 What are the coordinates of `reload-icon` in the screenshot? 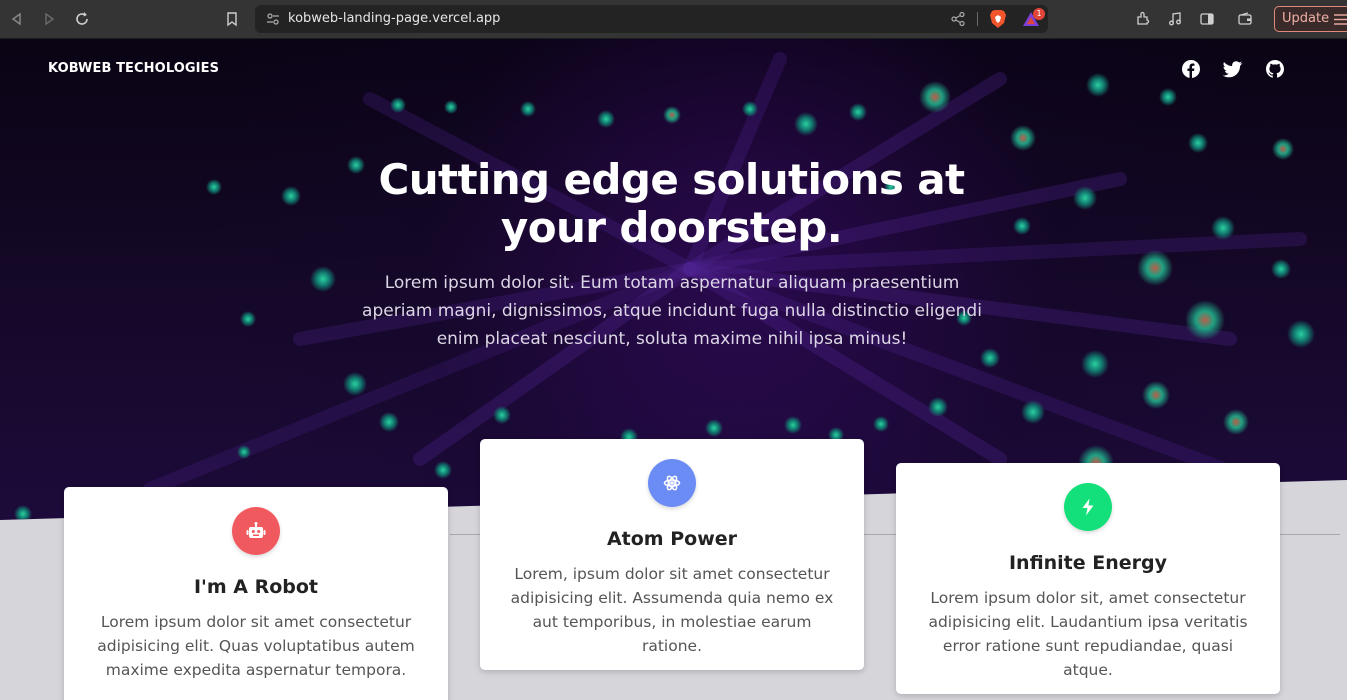 It's located at (82, 19).